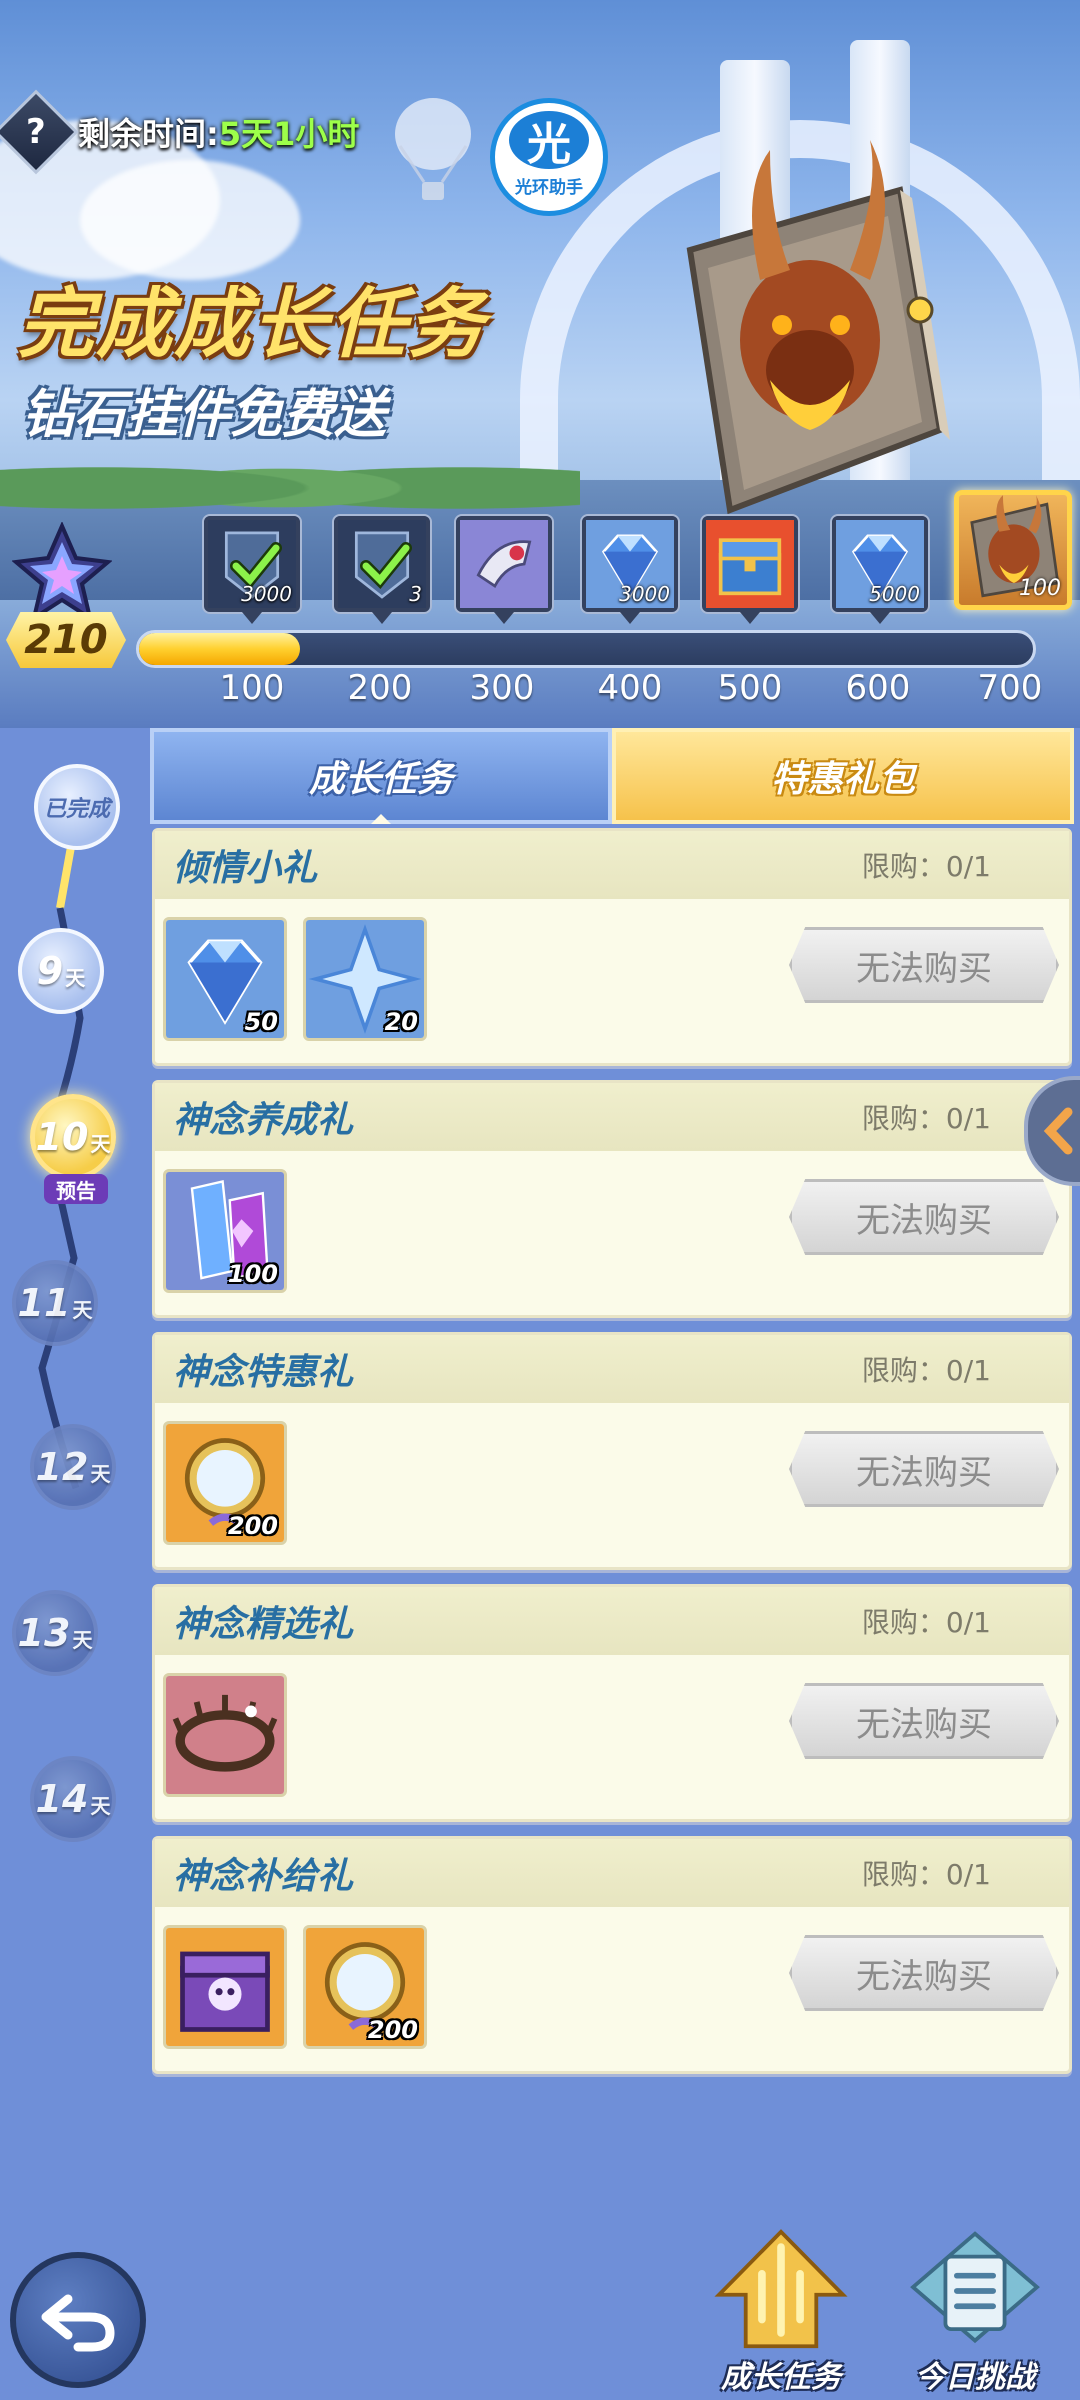 Image resolution: width=1080 pixels, height=2400 pixels. I want to click on trident-icon, so click(781, 2289).